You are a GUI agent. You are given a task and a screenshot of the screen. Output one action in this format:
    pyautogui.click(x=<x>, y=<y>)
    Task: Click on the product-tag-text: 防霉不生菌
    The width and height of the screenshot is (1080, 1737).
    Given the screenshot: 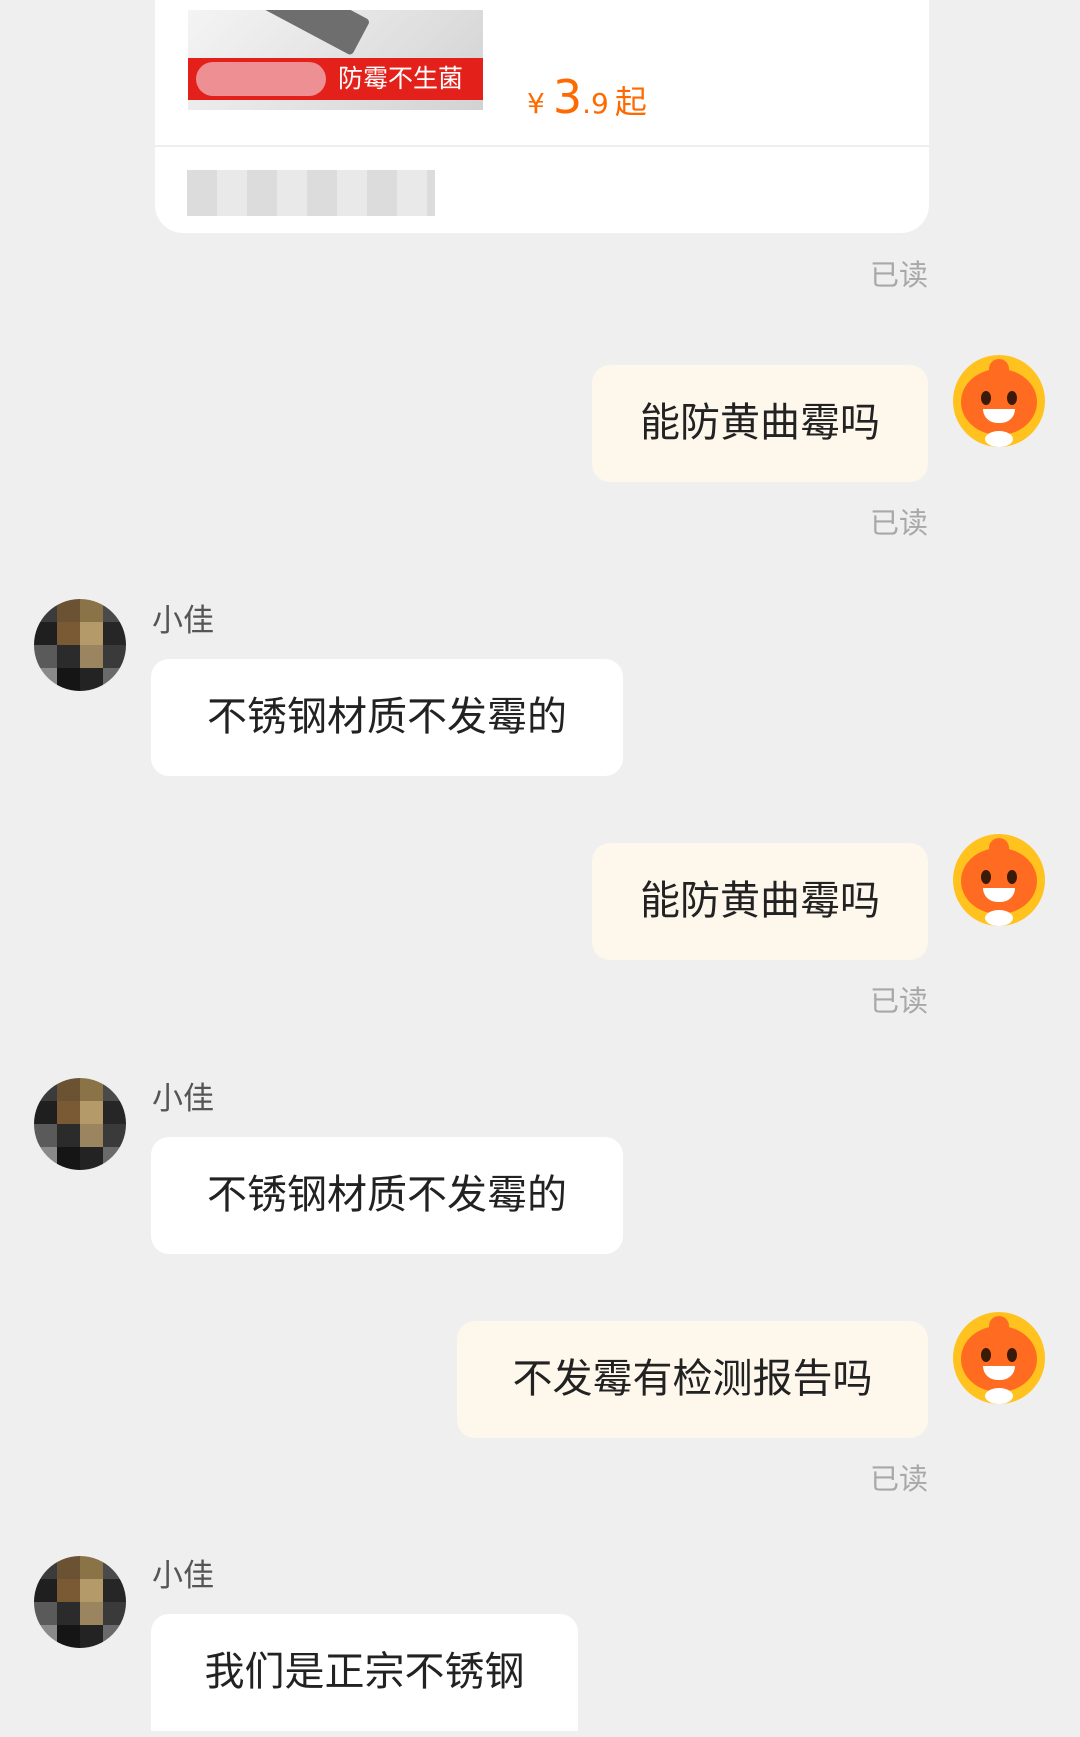 What is the action you would take?
    pyautogui.click(x=401, y=78)
    